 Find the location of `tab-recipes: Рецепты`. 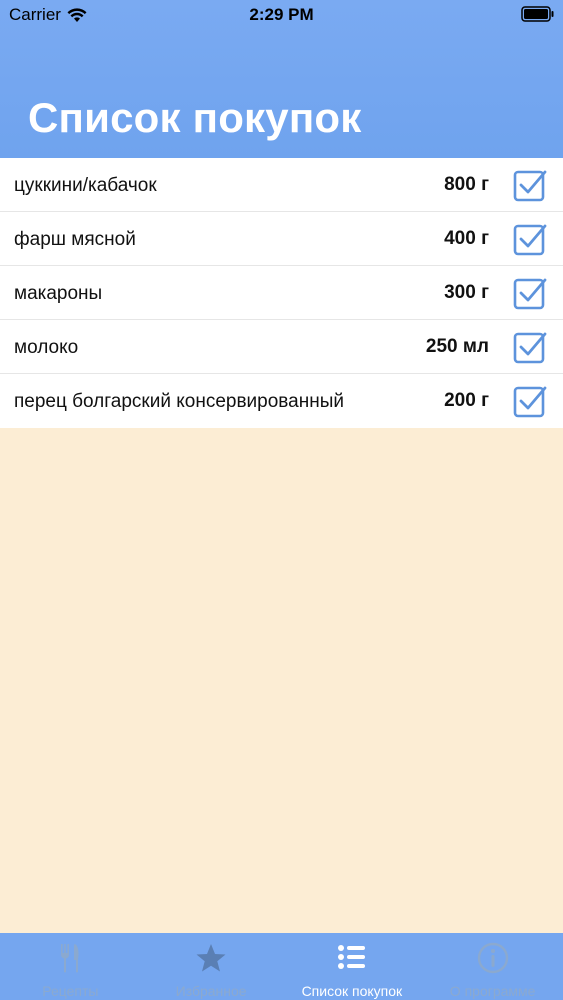

tab-recipes: Рецепты is located at coordinates (70, 966).